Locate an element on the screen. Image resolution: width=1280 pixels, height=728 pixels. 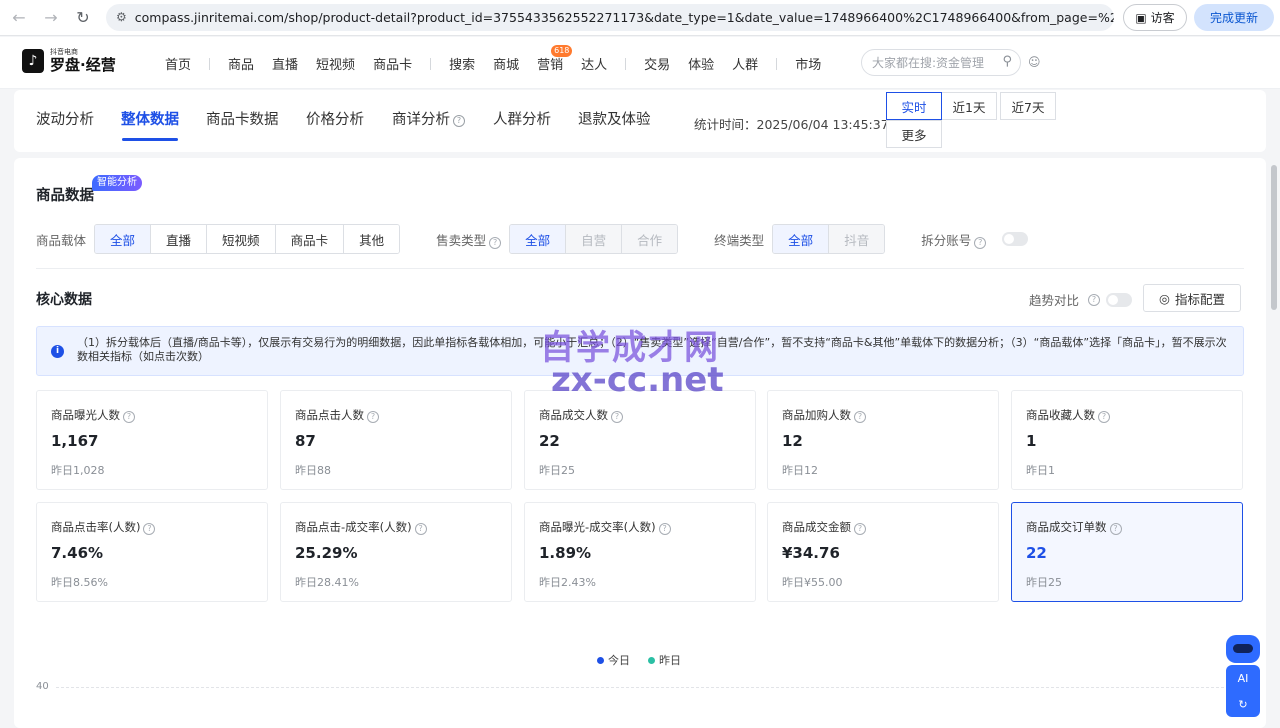
nav-item-market: 市场 is located at coordinates (808, 63).